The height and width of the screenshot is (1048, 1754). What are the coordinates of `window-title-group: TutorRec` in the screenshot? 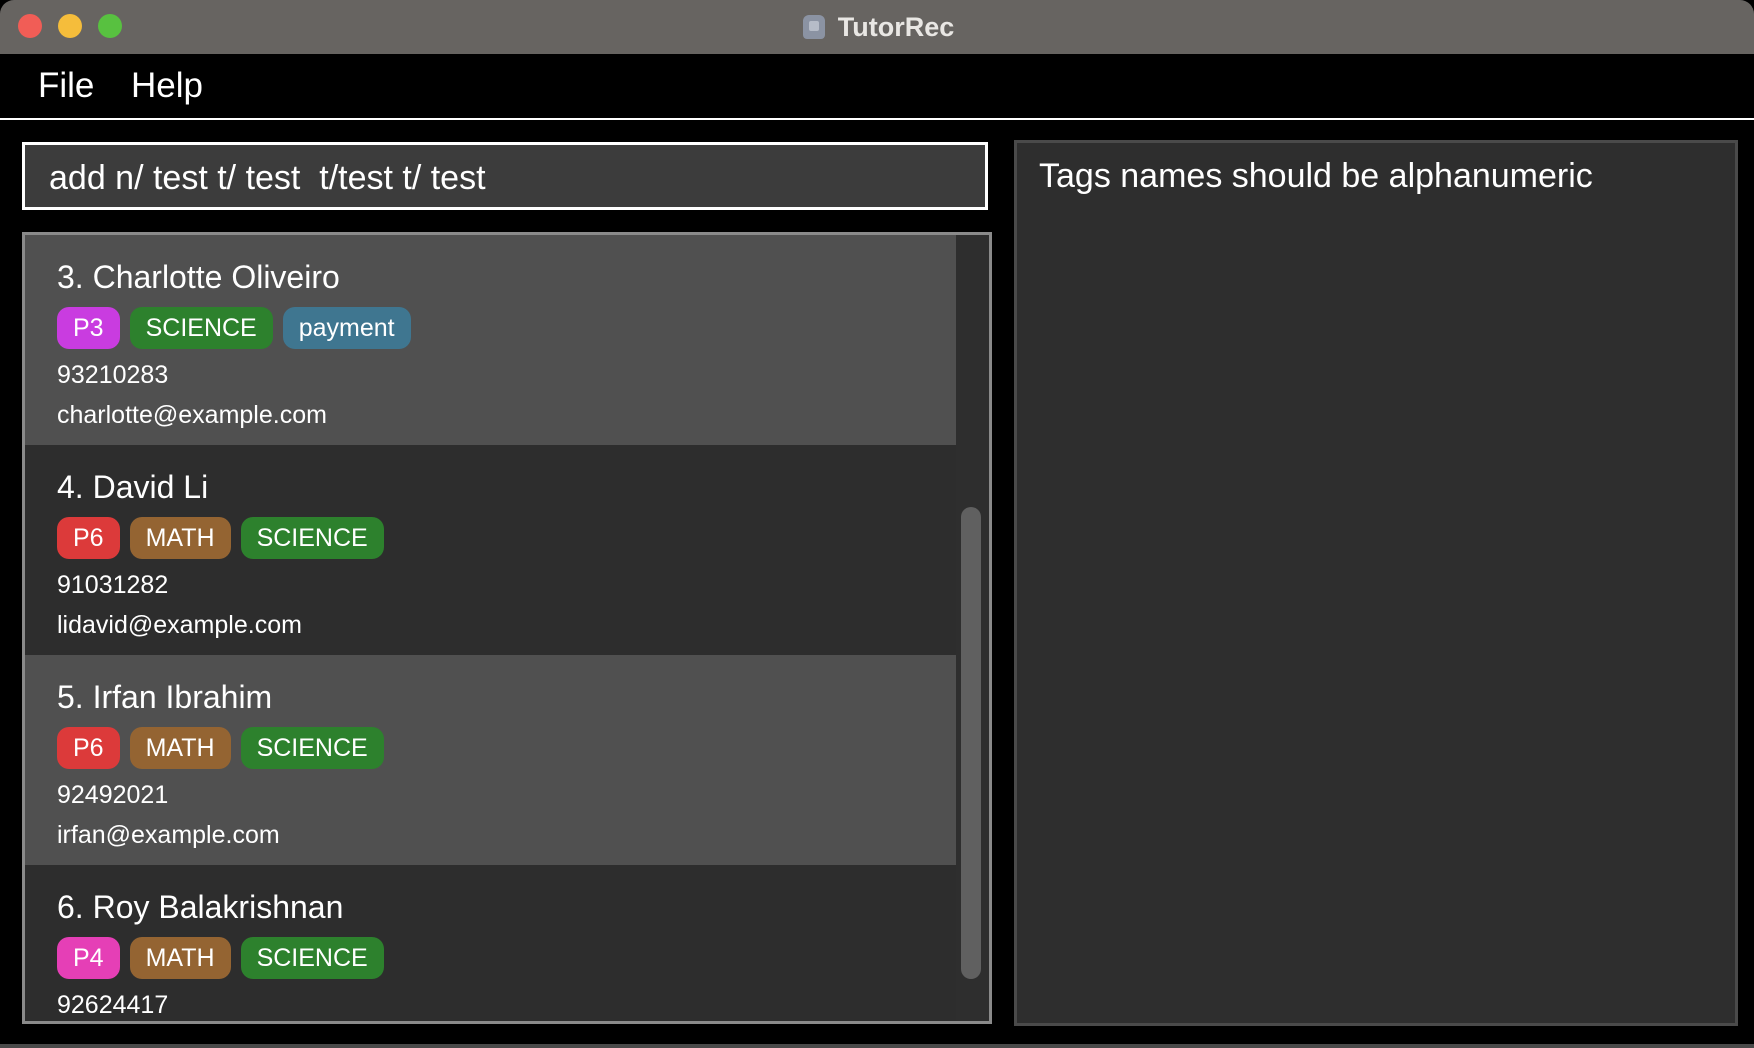 It's located at (877, 27).